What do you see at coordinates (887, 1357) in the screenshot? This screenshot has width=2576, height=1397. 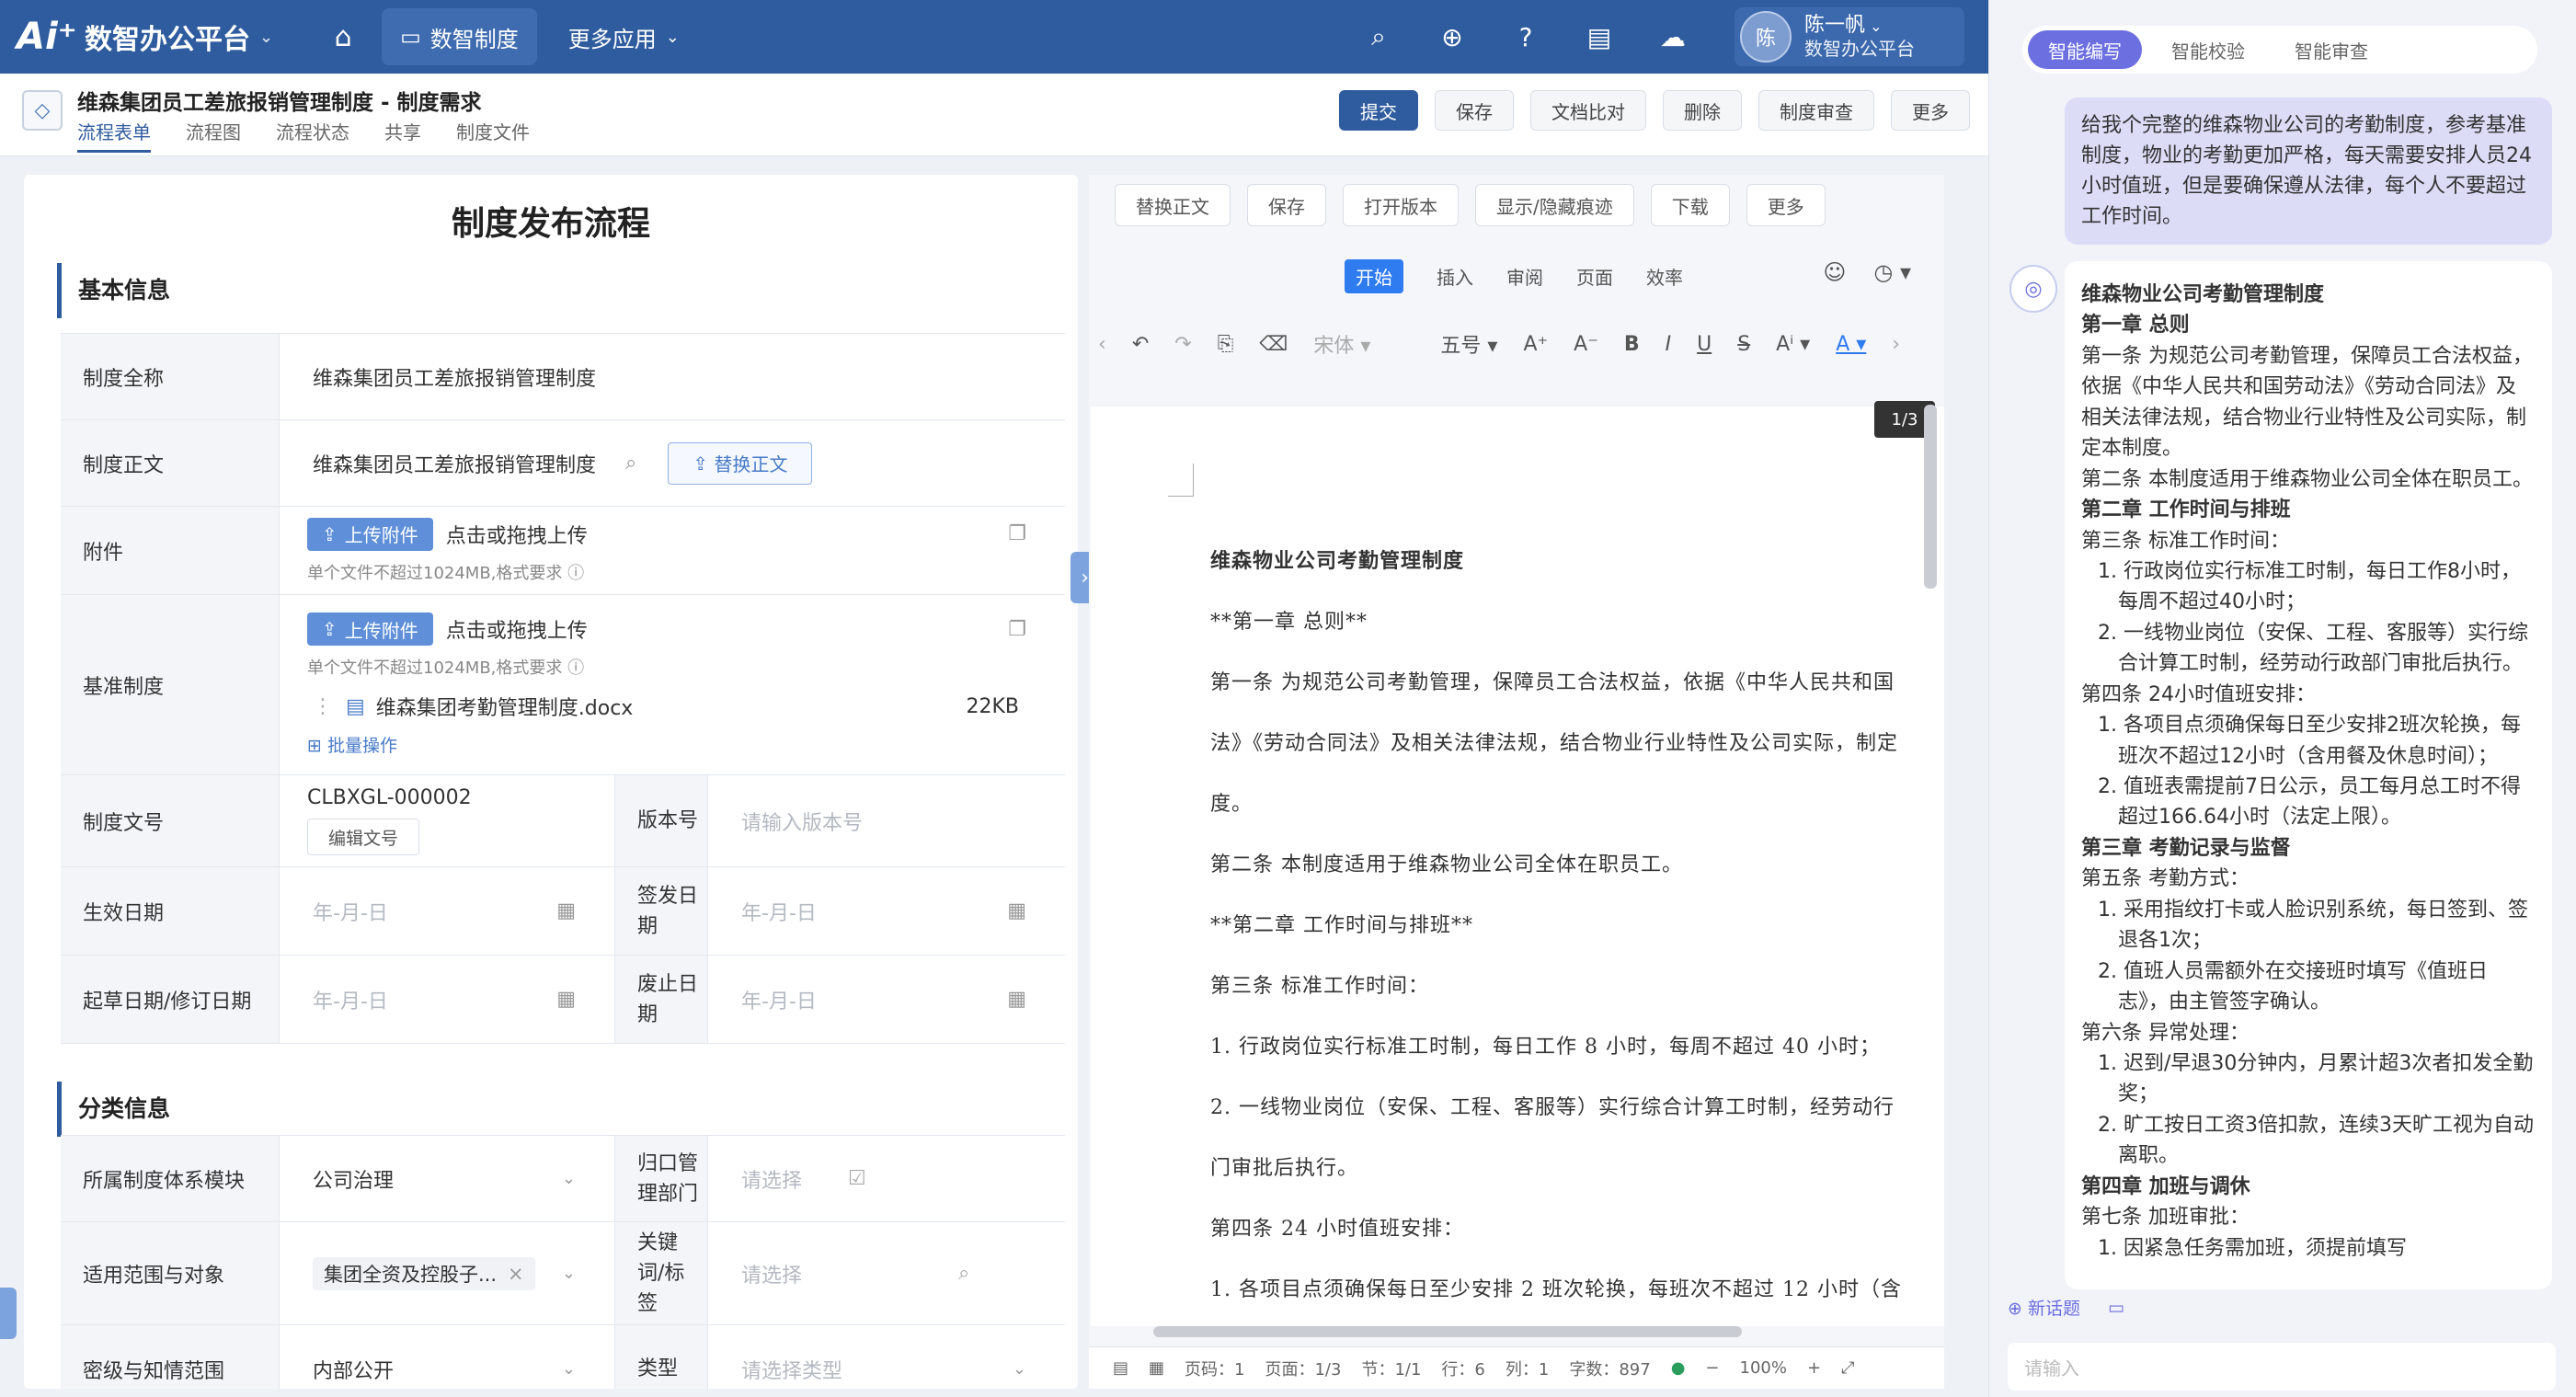 I see `type-select: 请选择类型 ⌄` at bounding box center [887, 1357].